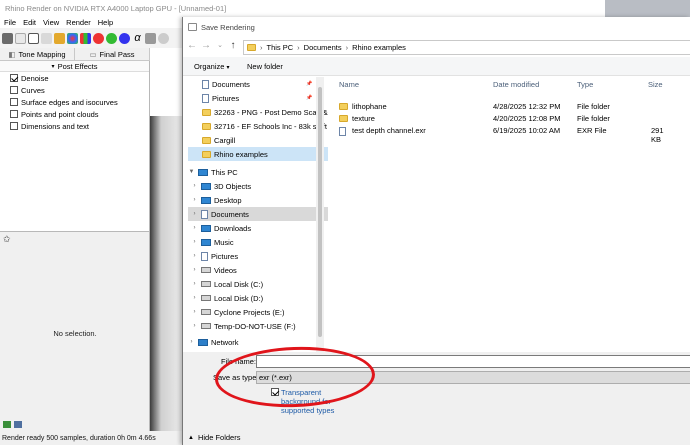 This screenshot has width=690, height=445. What do you see at coordinates (137, 38) in the screenshot?
I see `alpha-channel-icon: α` at bounding box center [137, 38].